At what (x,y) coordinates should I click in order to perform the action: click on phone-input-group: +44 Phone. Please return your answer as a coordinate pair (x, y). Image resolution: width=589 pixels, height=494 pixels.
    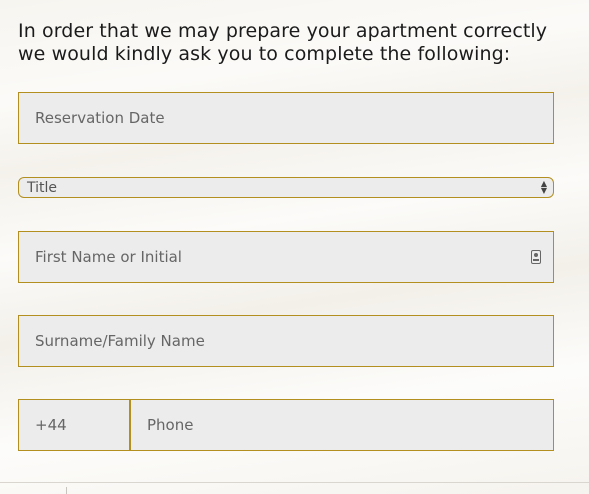
    Looking at the image, I should click on (286, 425).